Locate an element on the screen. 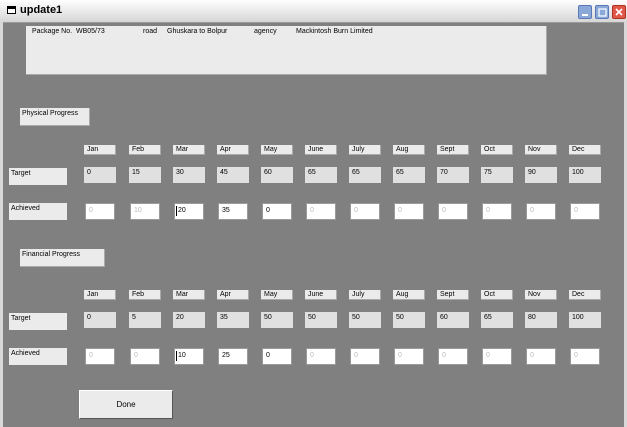  physical-month-nov: Nov is located at coordinates (541, 150).